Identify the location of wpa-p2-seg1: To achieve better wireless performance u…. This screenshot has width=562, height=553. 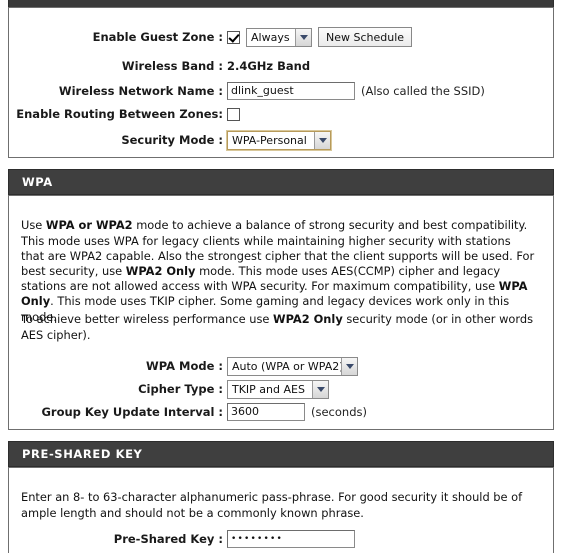
(147, 319).